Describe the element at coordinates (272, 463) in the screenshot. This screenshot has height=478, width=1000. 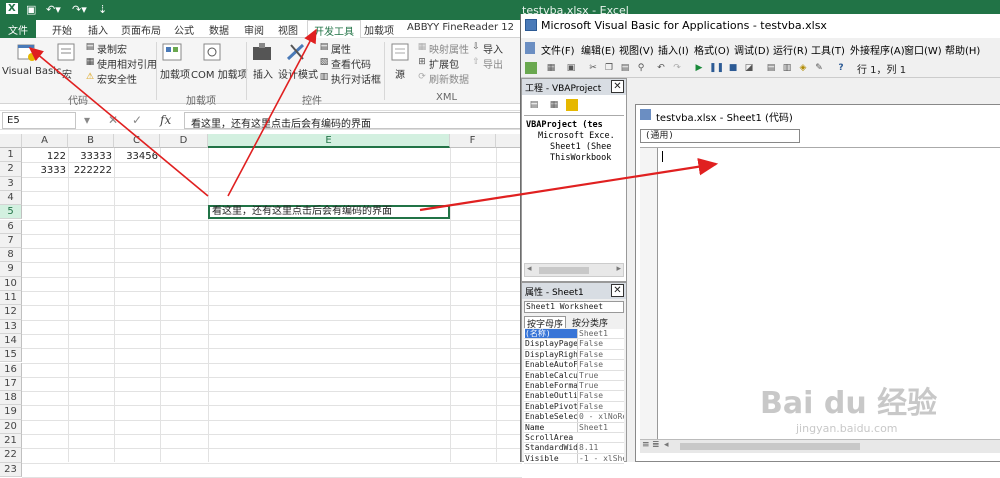
I see `row-gridline` at that location.